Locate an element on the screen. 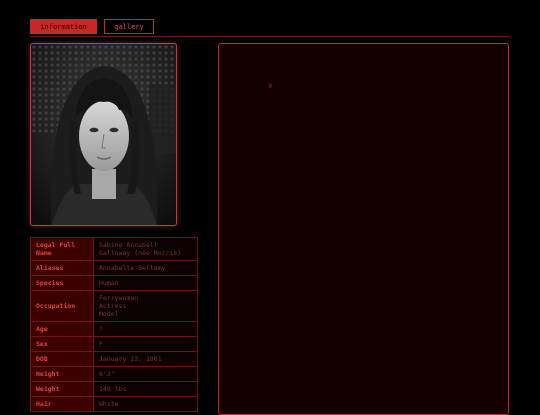 This screenshot has height=415, width=540. info-row: Hair White is located at coordinates (114, 404).